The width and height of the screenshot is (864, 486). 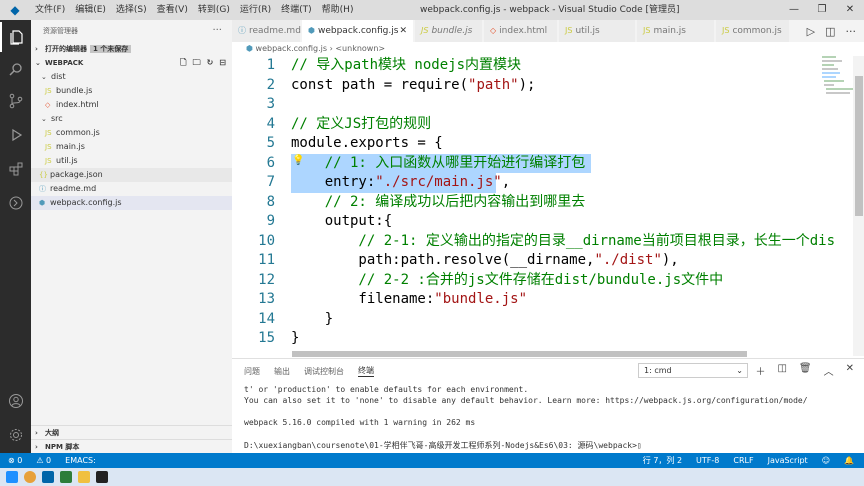 I want to click on account-icon, so click(x=15, y=401).